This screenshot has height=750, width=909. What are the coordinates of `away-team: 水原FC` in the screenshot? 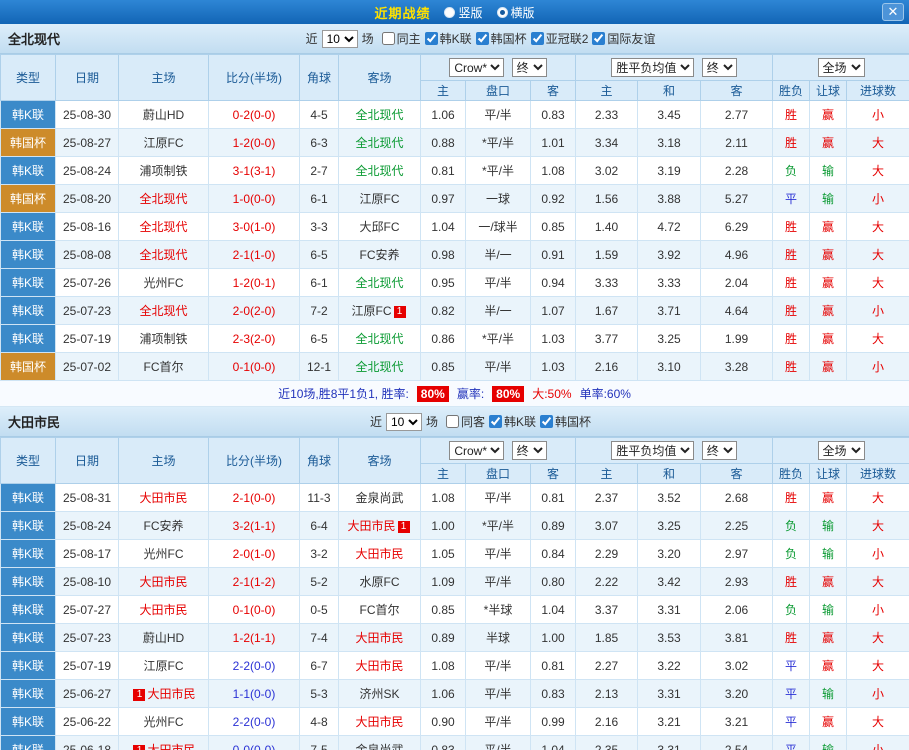 It's located at (379, 581).